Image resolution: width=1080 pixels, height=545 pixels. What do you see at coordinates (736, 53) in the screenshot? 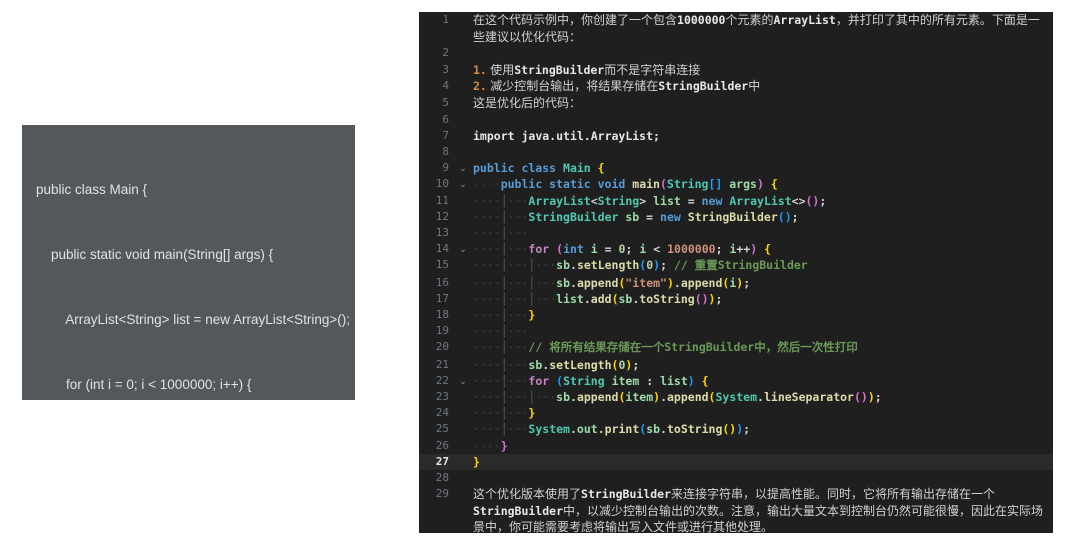
I see `answer-line-blank: 2` at bounding box center [736, 53].